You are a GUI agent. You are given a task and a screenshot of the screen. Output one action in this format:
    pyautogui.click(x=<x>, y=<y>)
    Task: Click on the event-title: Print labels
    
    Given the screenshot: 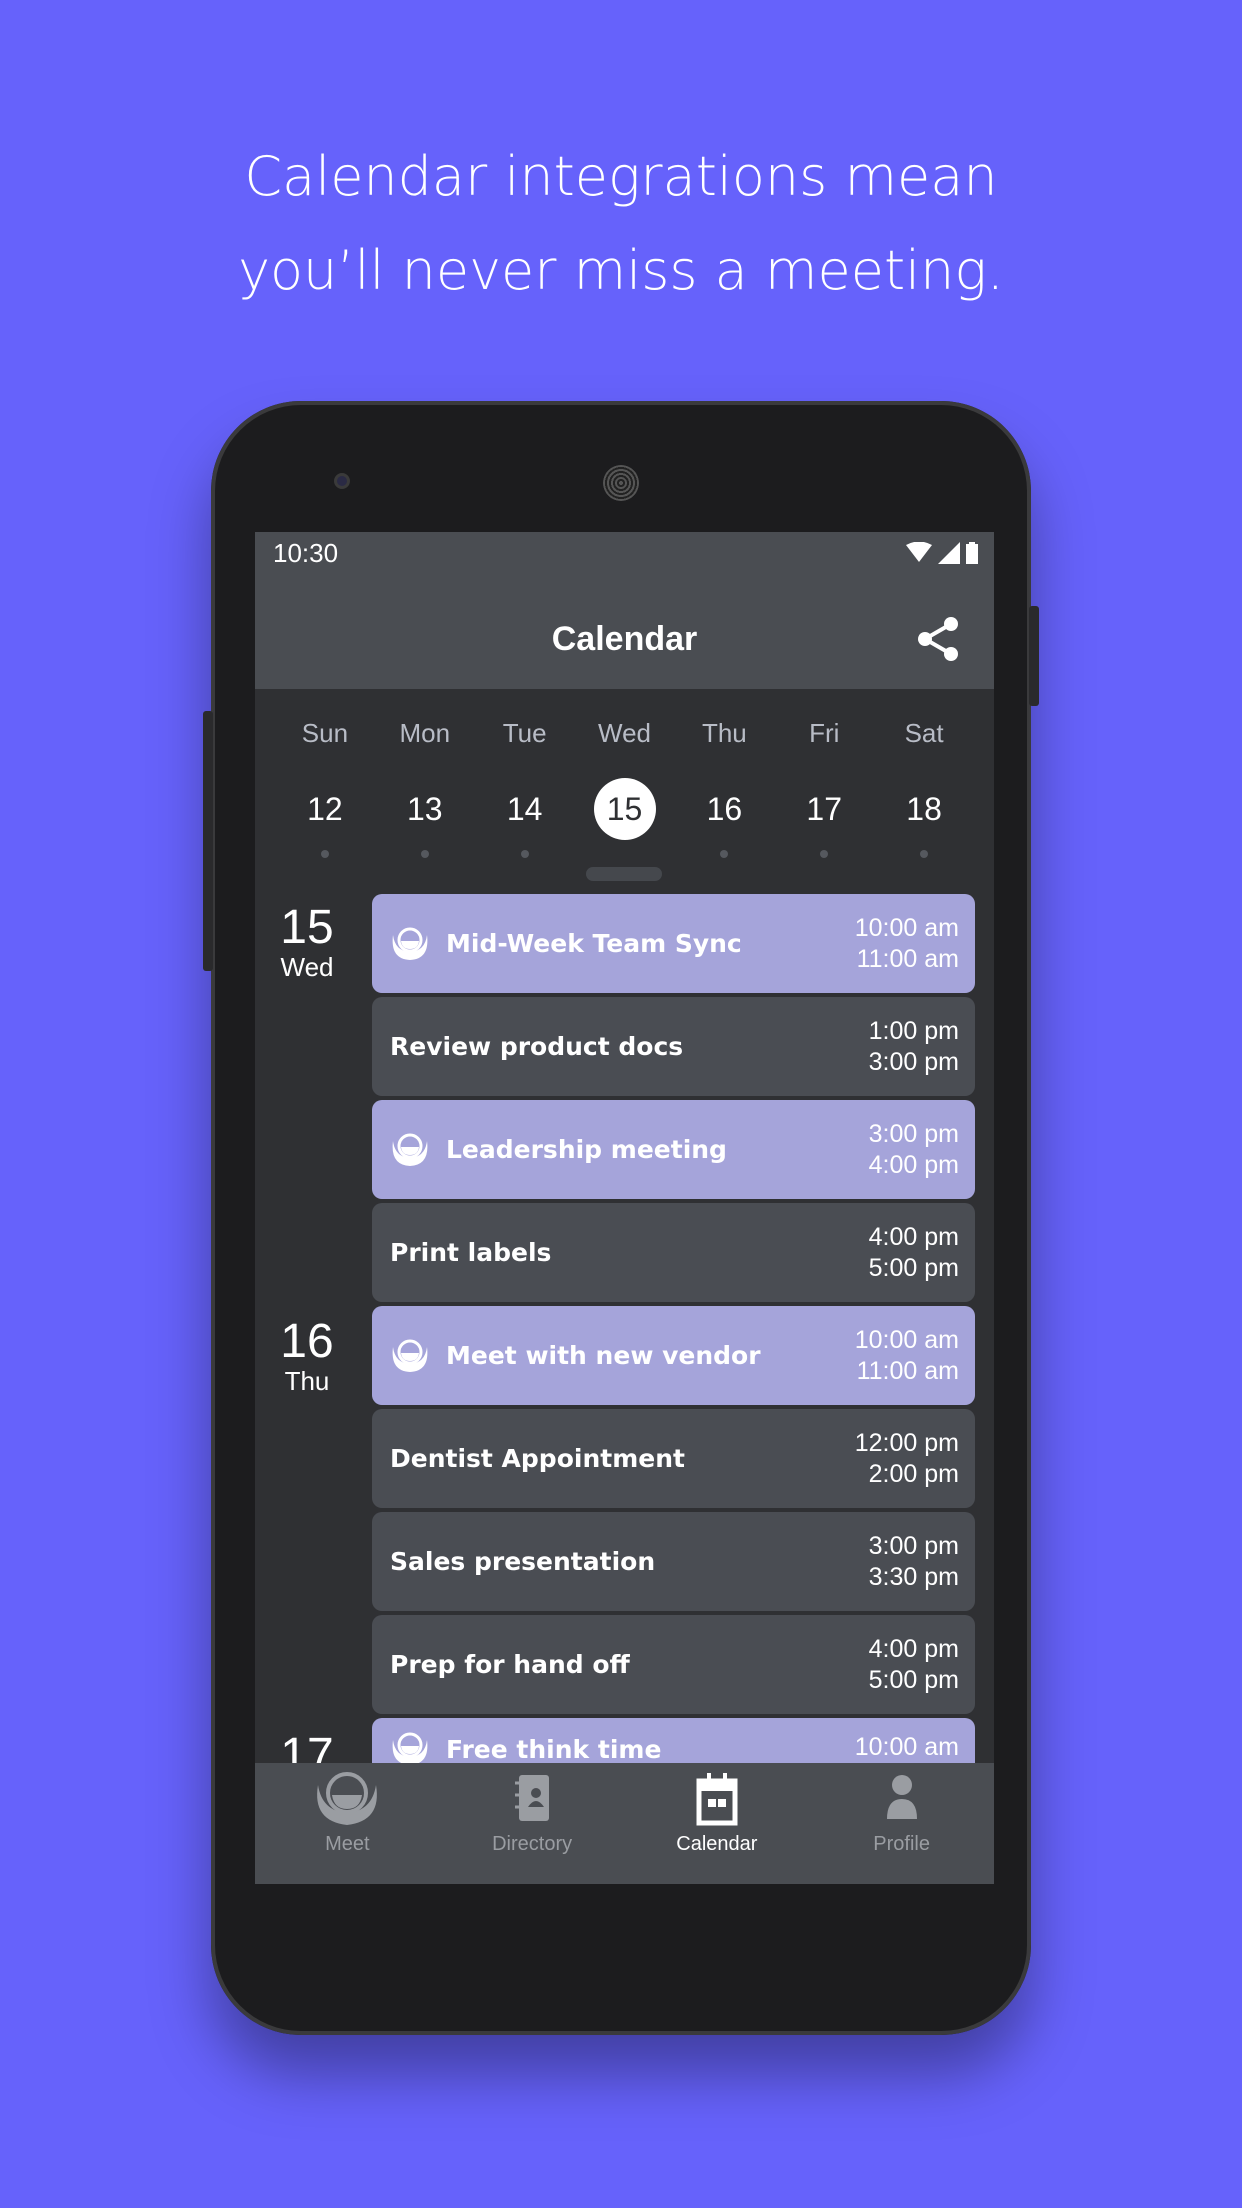 What is the action you would take?
    pyautogui.click(x=471, y=1252)
    